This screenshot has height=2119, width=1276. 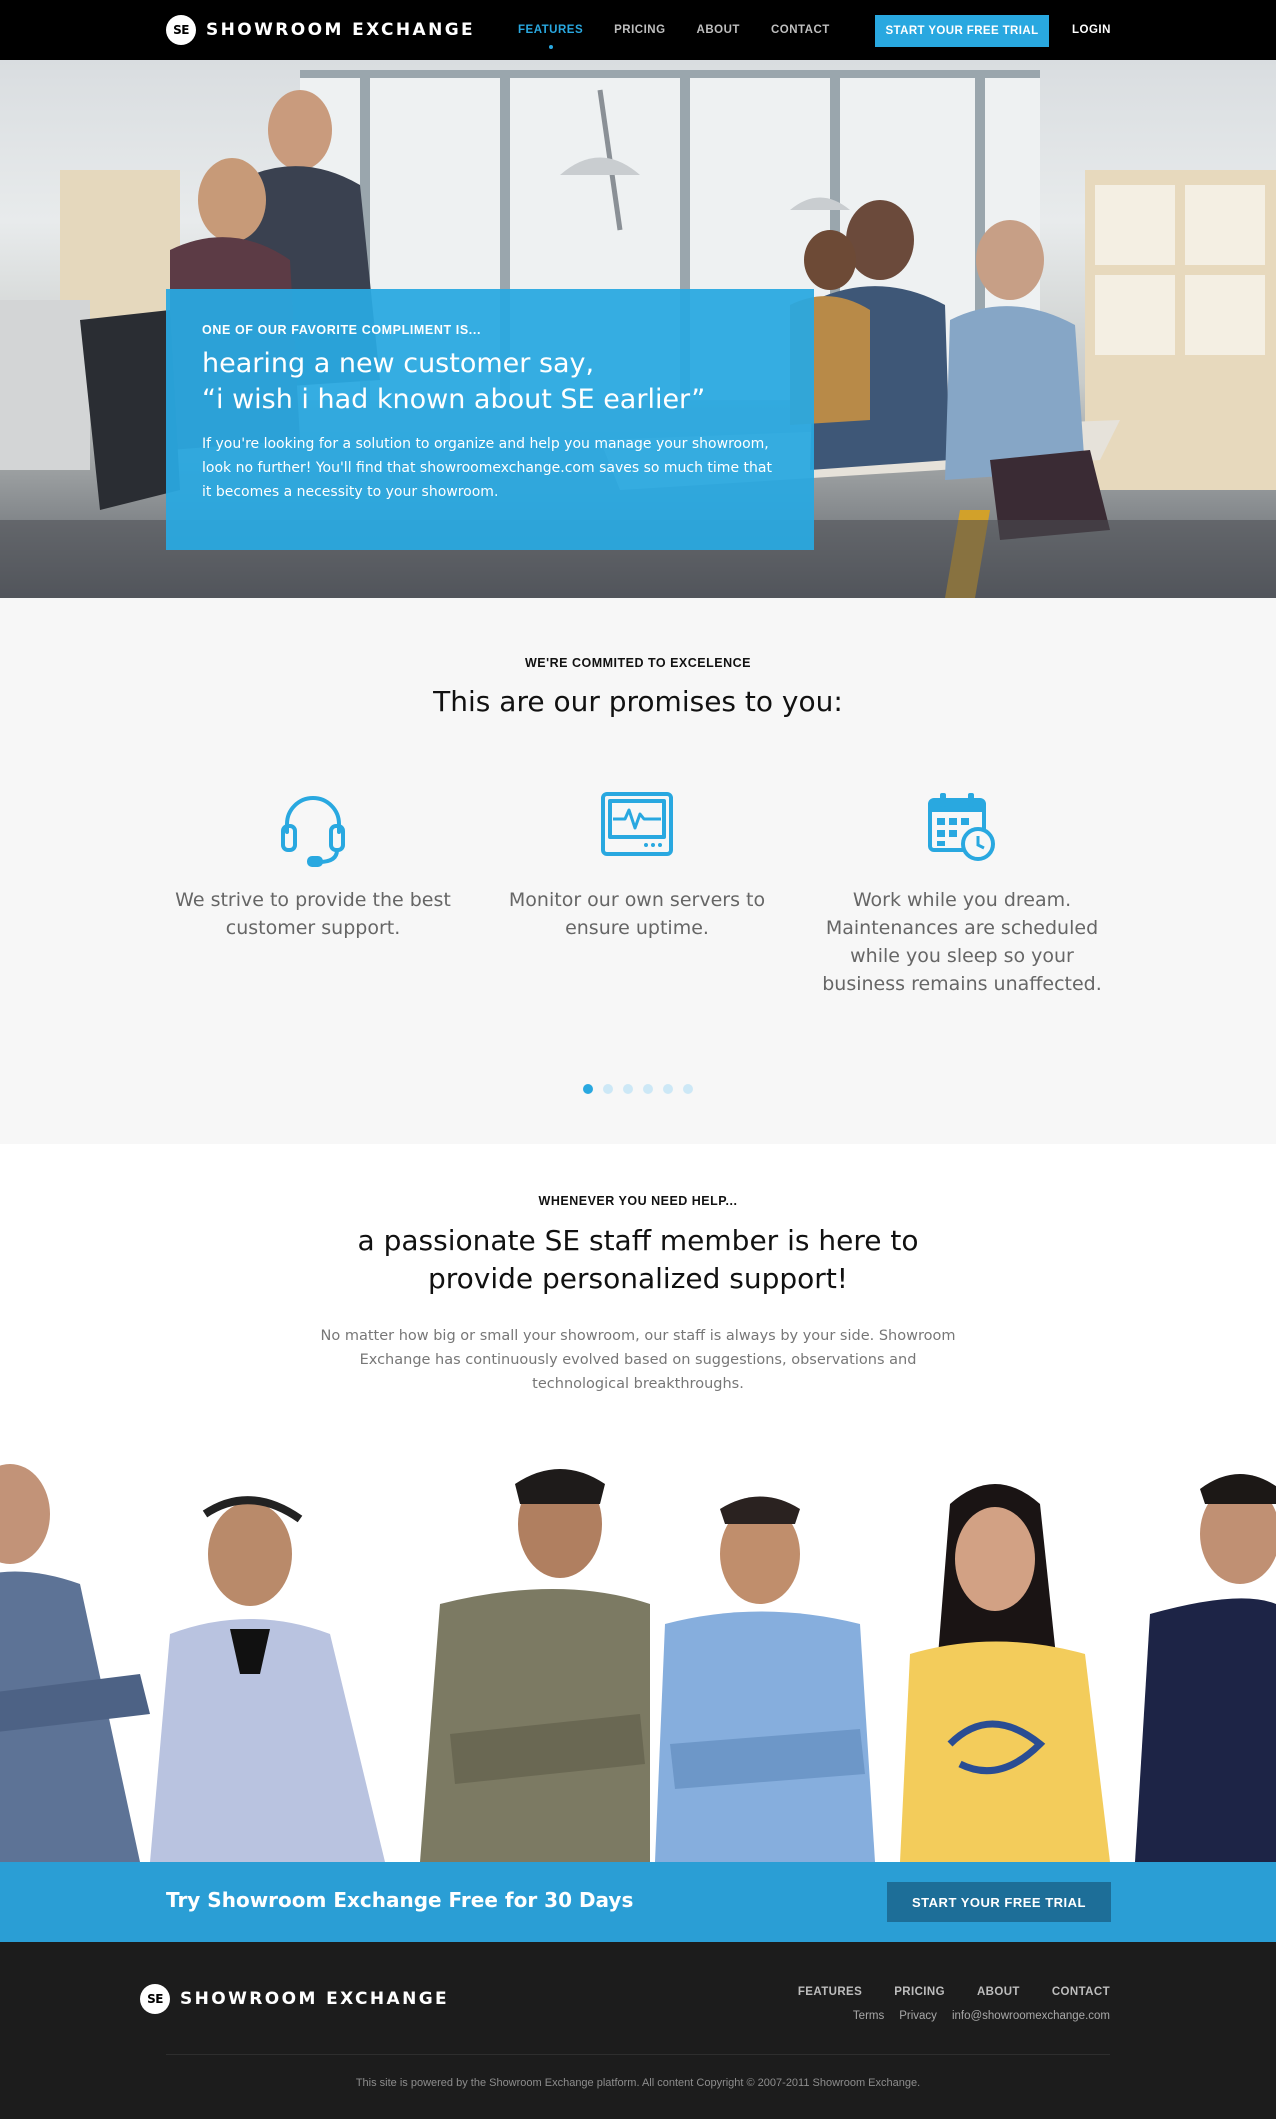 I want to click on carousel-pager, so click(x=643, y=1089).